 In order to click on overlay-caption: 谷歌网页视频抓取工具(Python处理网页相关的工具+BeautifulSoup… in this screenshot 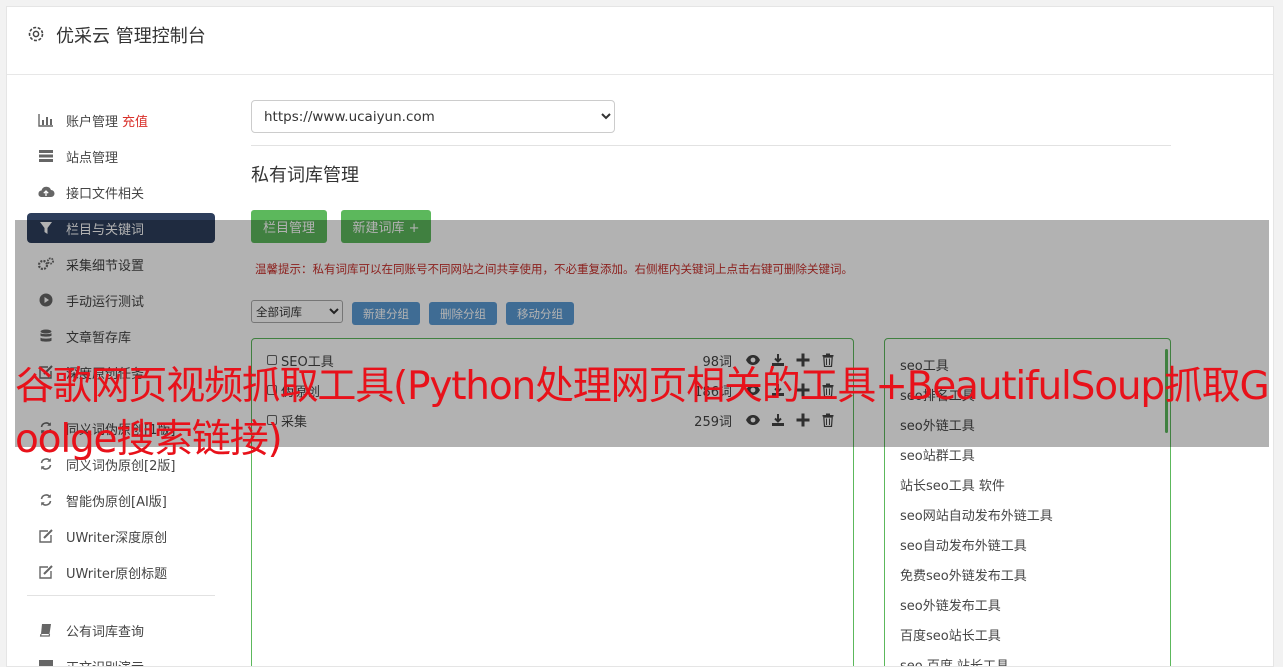, I will do `click(642, 413)`.